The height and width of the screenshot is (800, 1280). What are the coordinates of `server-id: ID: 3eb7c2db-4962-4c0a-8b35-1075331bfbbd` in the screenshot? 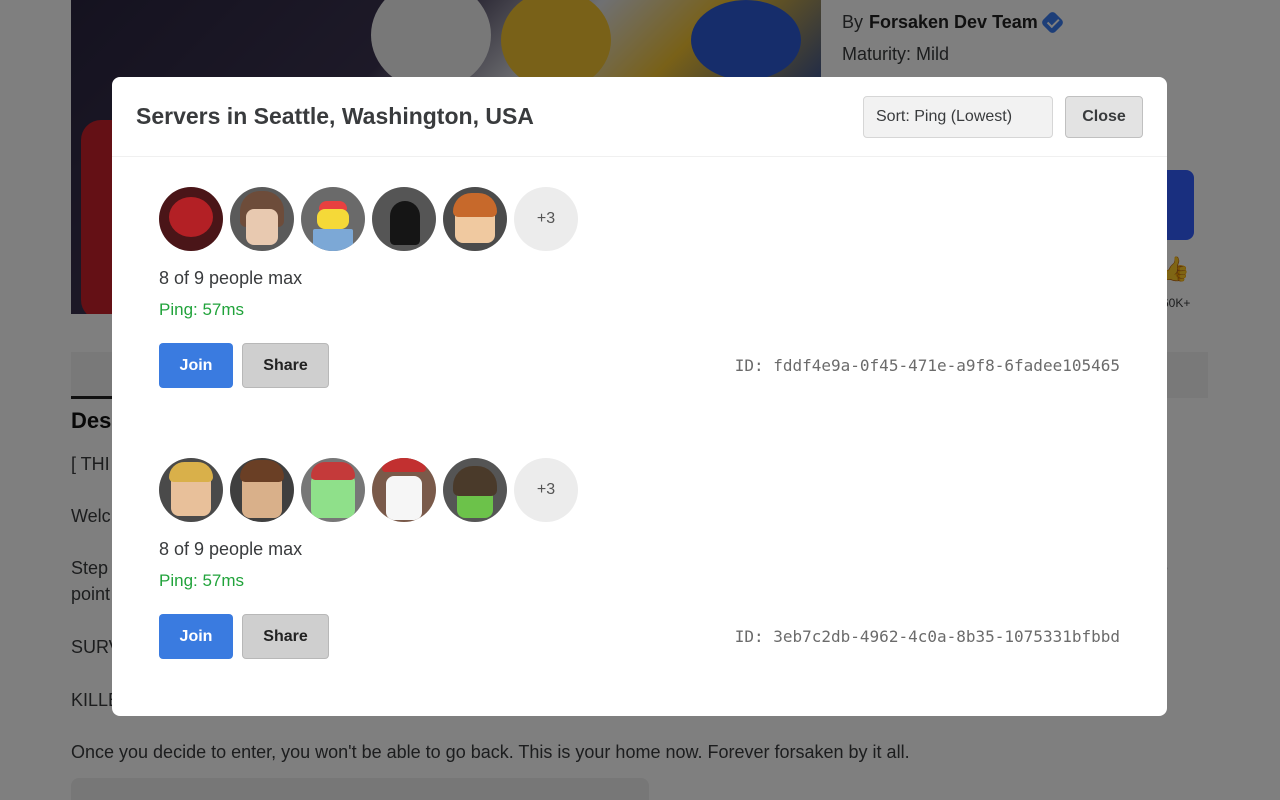 It's located at (927, 636).